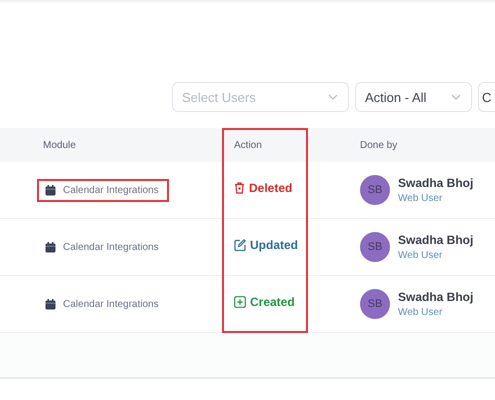  I want to click on column-header: Module, so click(59, 145).